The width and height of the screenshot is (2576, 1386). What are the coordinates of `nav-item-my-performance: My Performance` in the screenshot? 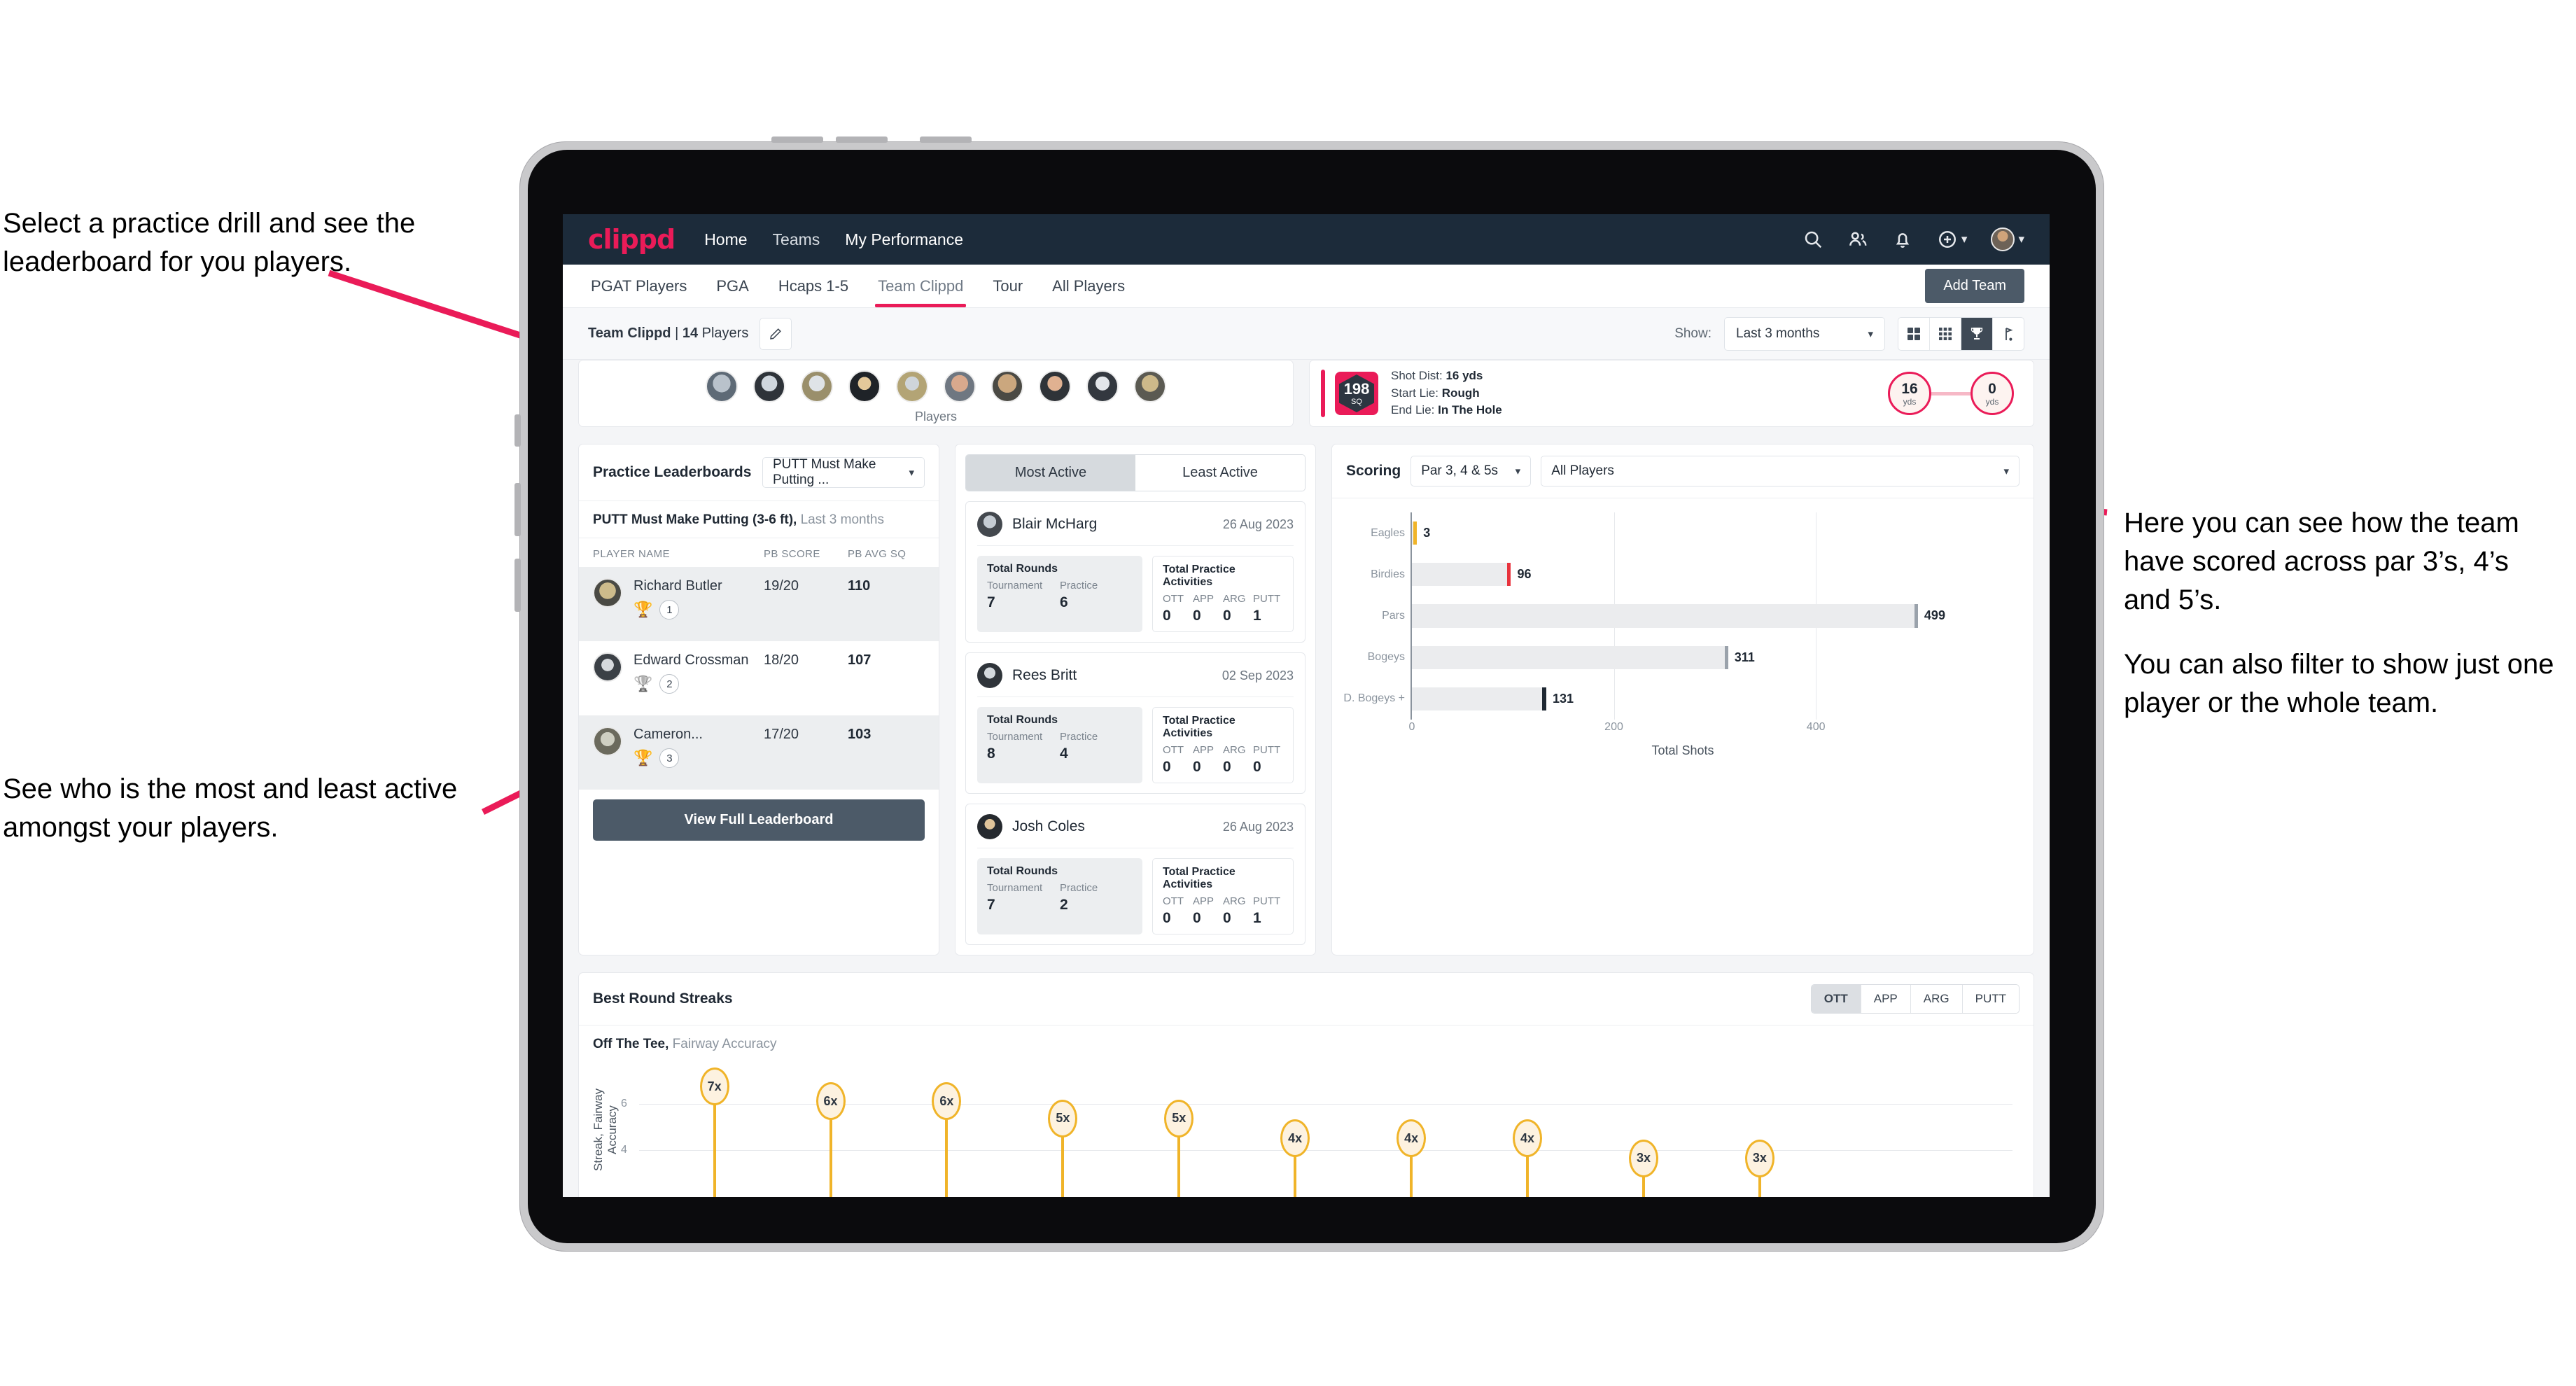 It's located at (904, 239).